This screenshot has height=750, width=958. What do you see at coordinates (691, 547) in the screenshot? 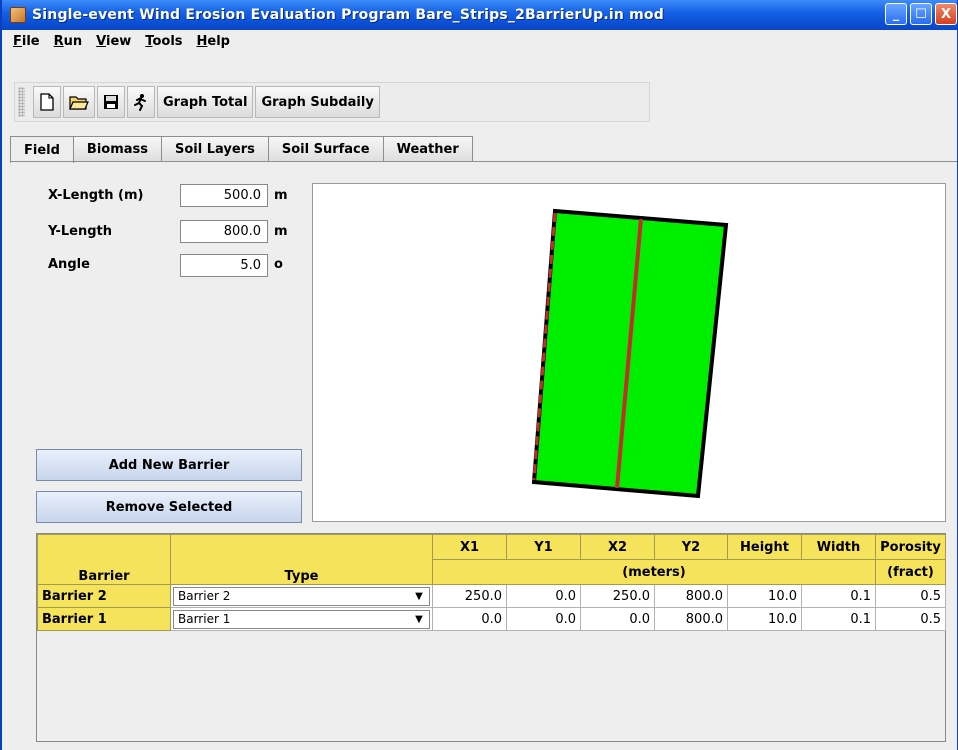
I see `header-y2: Y2` at bounding box center [691, 547].